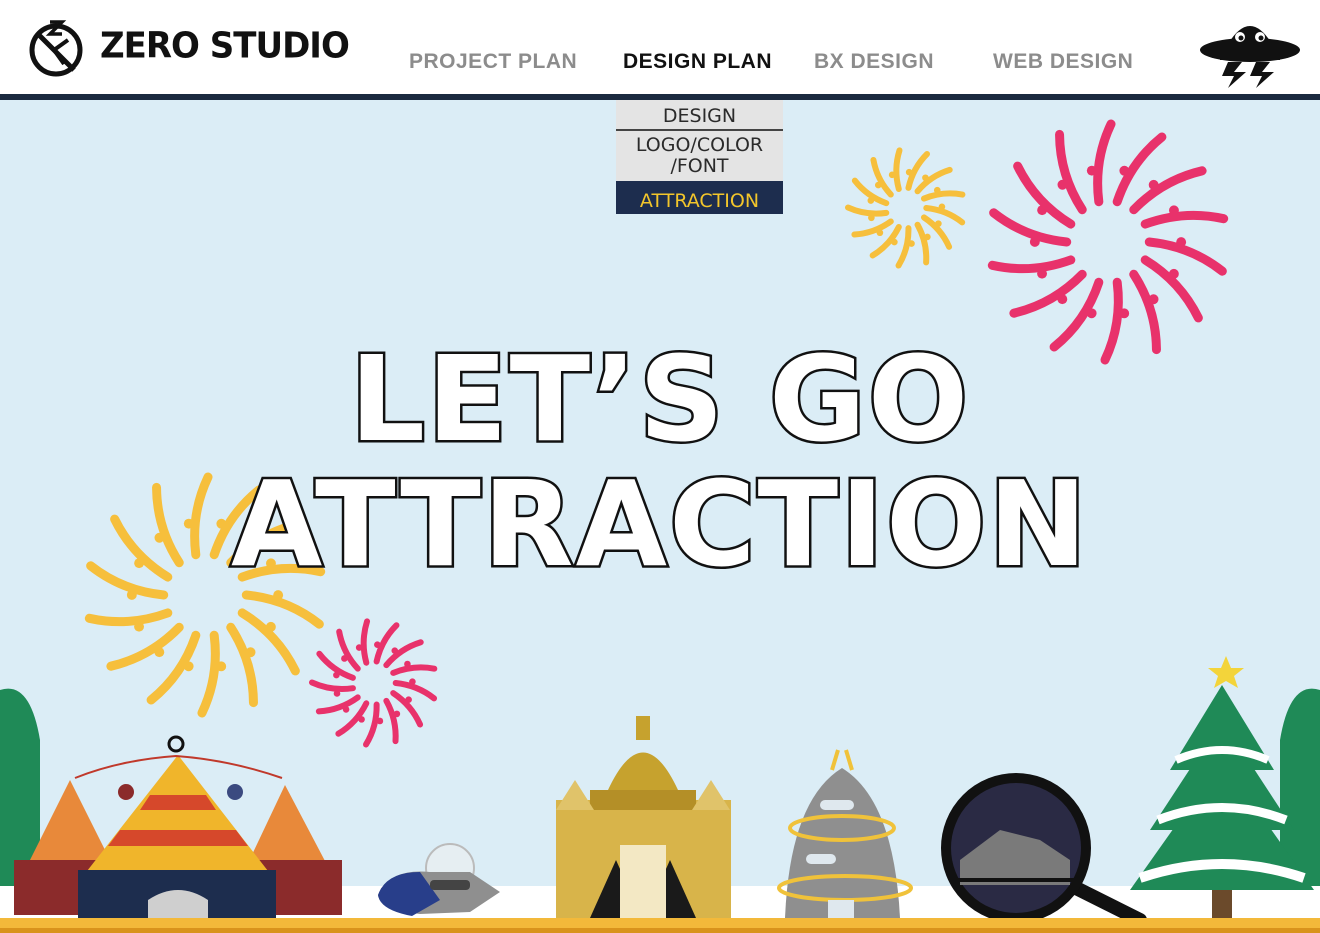 This screenshot has height=933, width=1320. Describe the element at coordinates (1250, 53) in the screenshot. I see `ufo-mascot-icon` at that location.